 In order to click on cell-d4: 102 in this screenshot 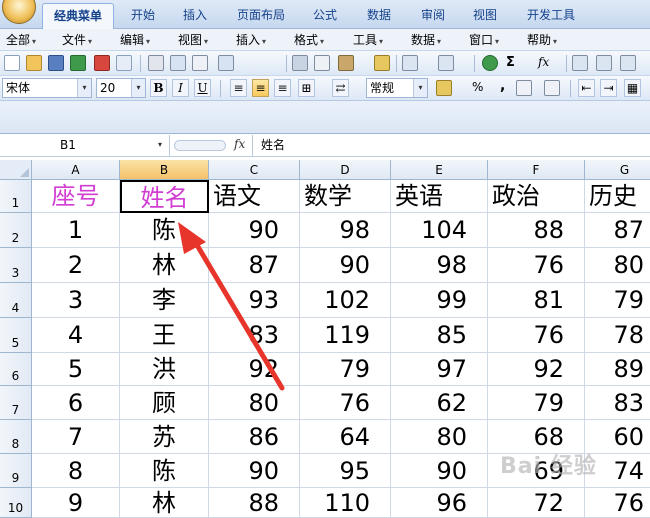, I will do `click(345, 300)`.